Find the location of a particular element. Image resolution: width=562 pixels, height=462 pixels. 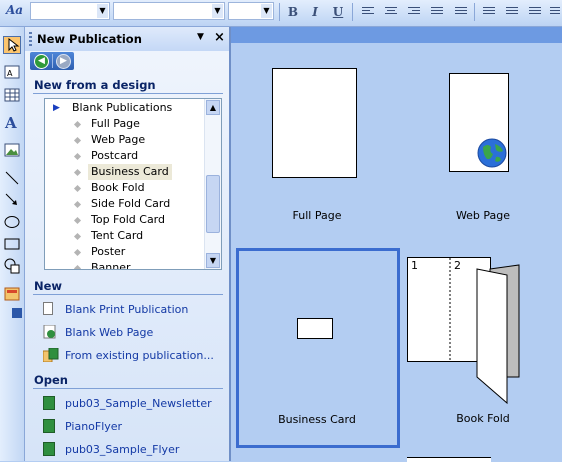

oval-tool-icon is located at coordinates (12, 222).